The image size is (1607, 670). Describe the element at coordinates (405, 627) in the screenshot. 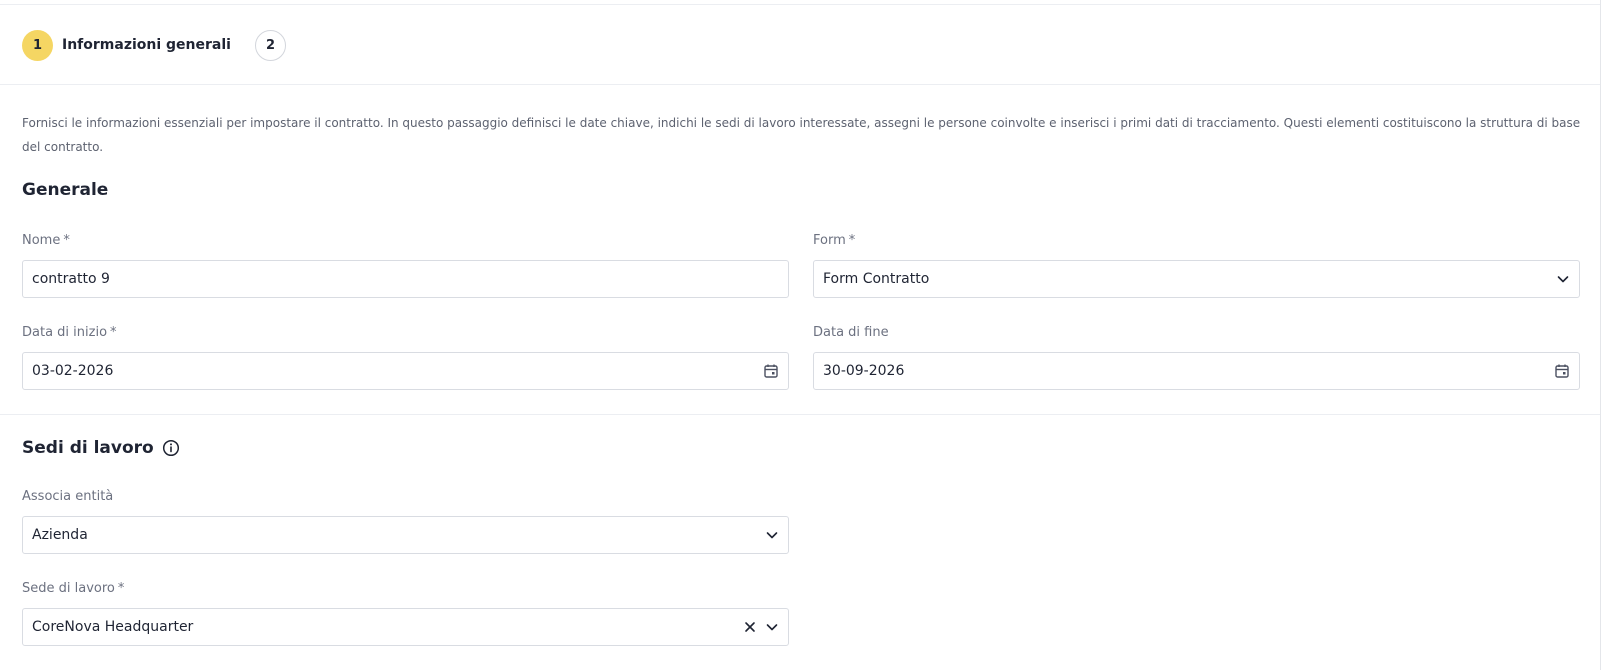

I see `sede-lavoro-select: CoreNova Headquarter` at that location.